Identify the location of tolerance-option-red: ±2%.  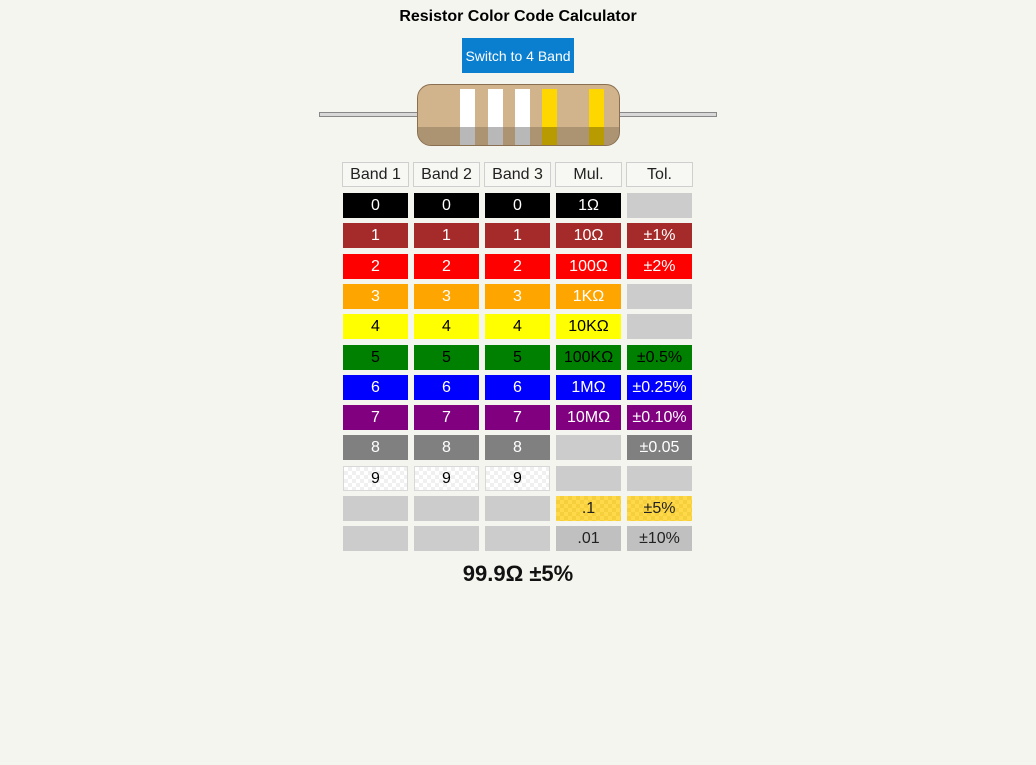
(659, 266).